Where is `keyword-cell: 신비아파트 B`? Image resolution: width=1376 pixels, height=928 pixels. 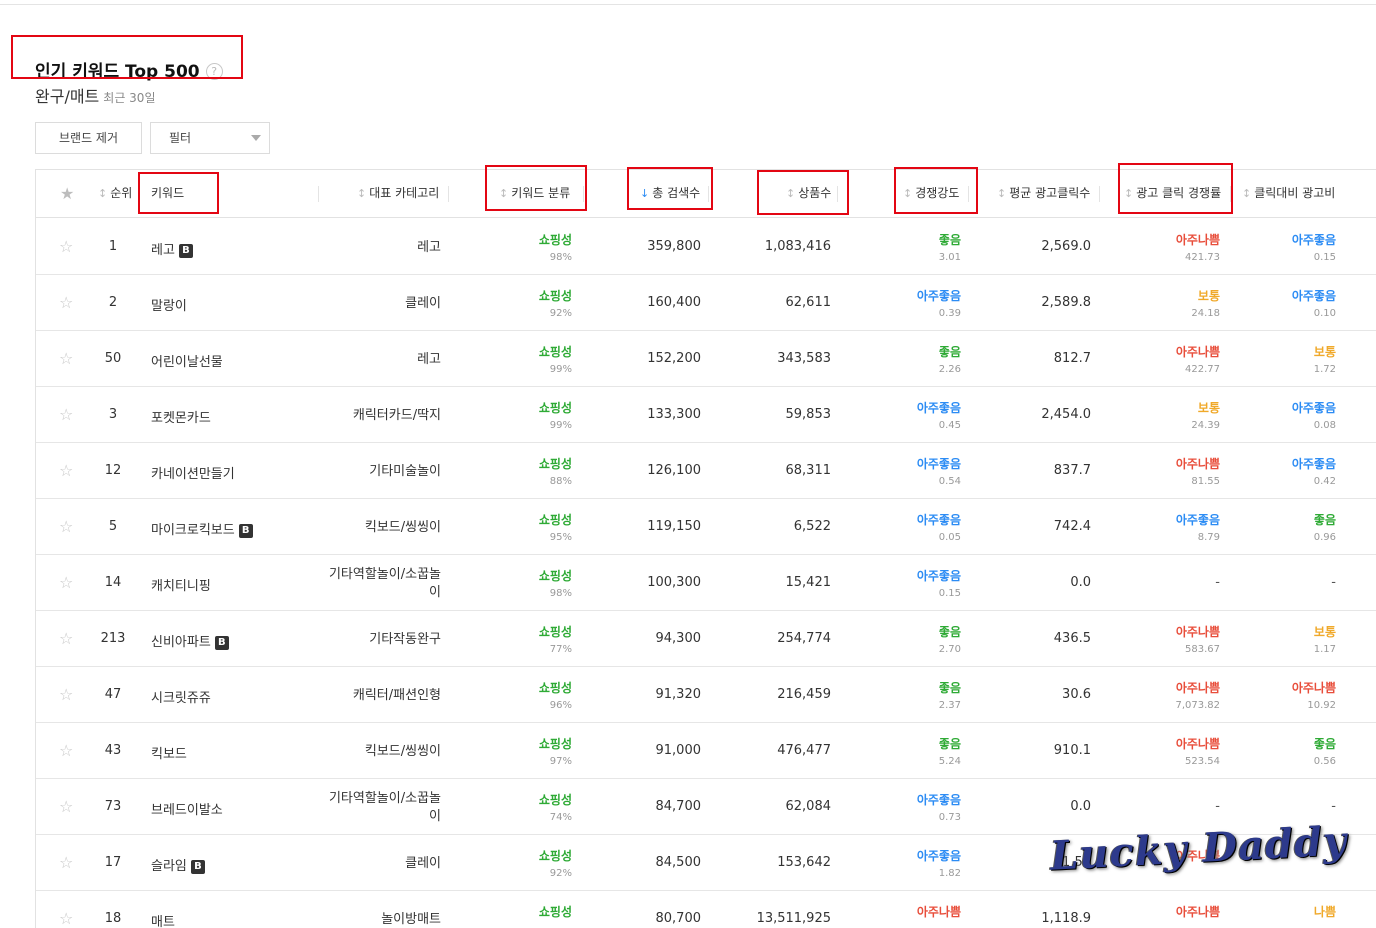 keyword-cell: 신비아파트 B is located at coordinates (190, 640).